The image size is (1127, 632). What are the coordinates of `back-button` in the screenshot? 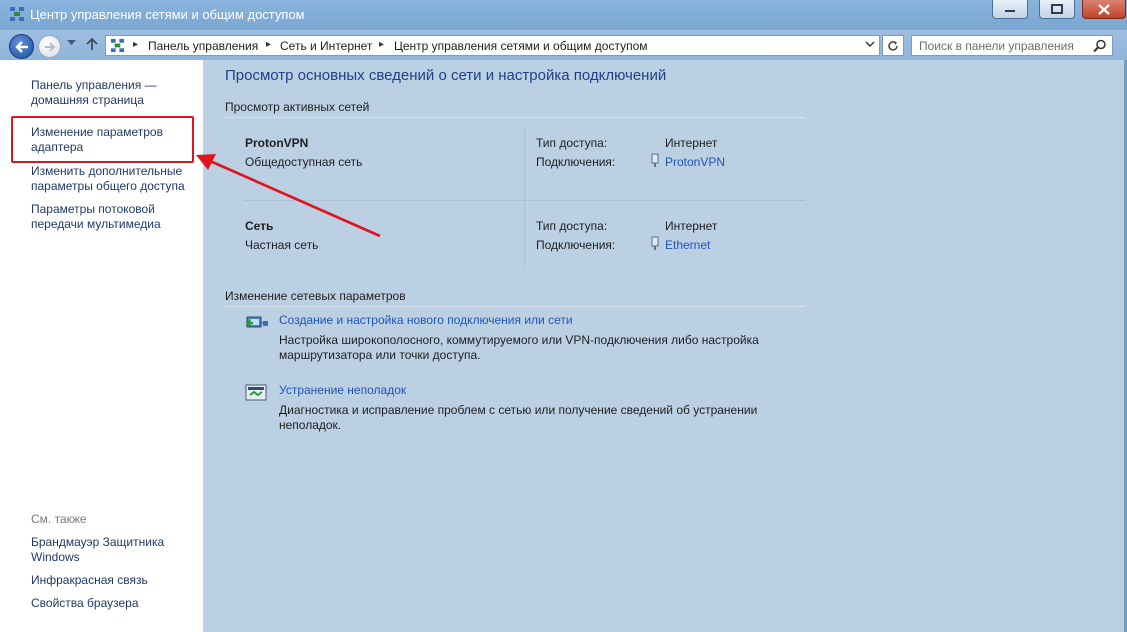 It's located at (21, 46).